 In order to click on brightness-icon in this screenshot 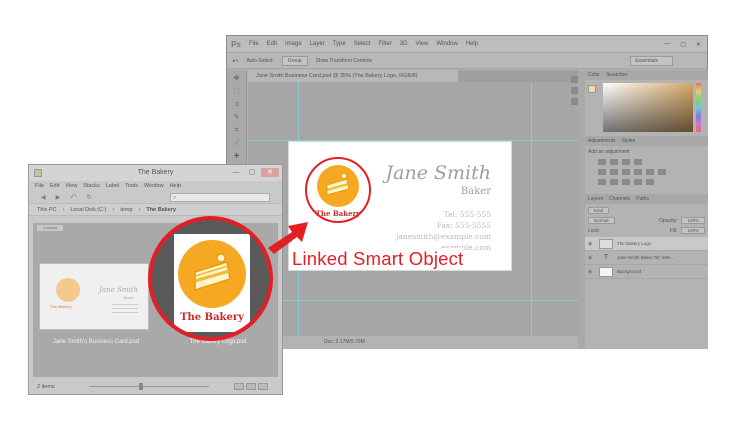, I will do `click(602, 162)`.